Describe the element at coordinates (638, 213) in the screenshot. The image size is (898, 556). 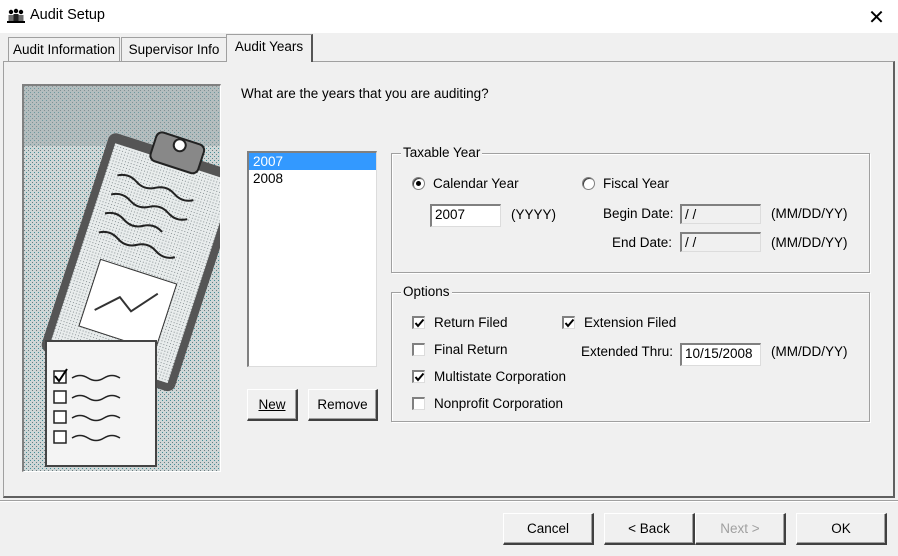
I see `begin-date-label: Begin Date:` at that location.